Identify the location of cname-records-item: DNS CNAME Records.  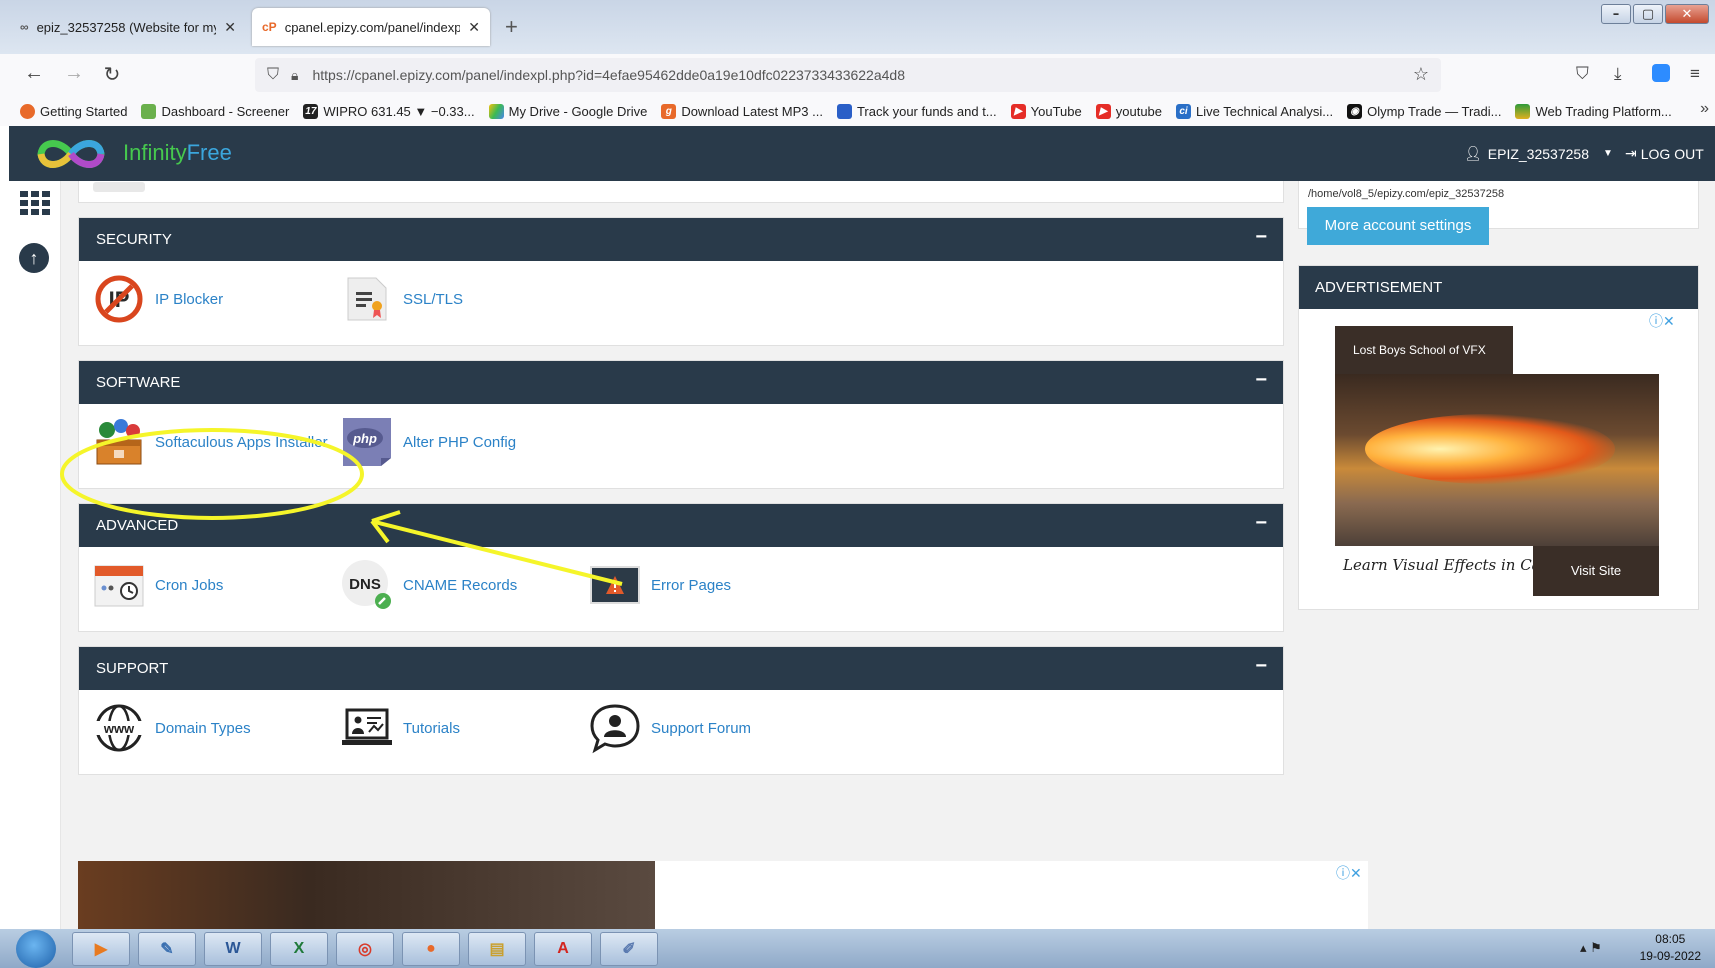
(429, 585).